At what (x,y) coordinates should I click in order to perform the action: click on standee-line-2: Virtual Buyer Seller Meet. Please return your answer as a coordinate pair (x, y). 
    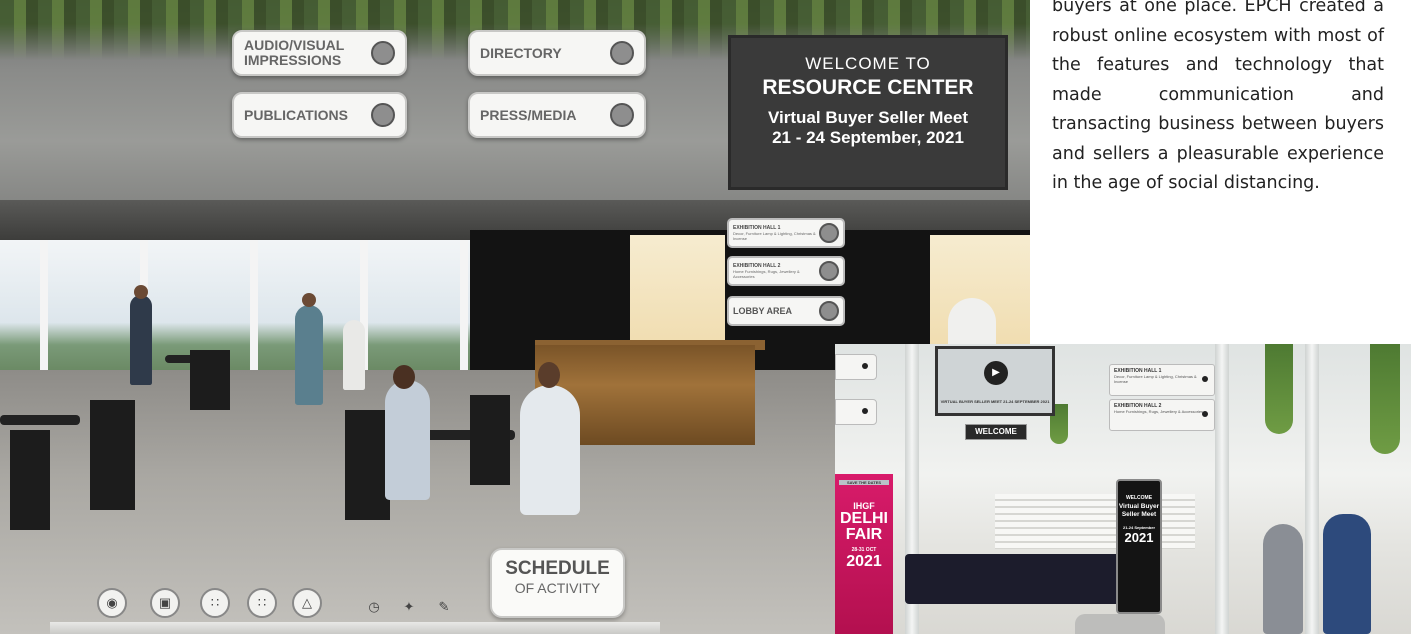
    Looking at the image, I should click on (1139, 510).